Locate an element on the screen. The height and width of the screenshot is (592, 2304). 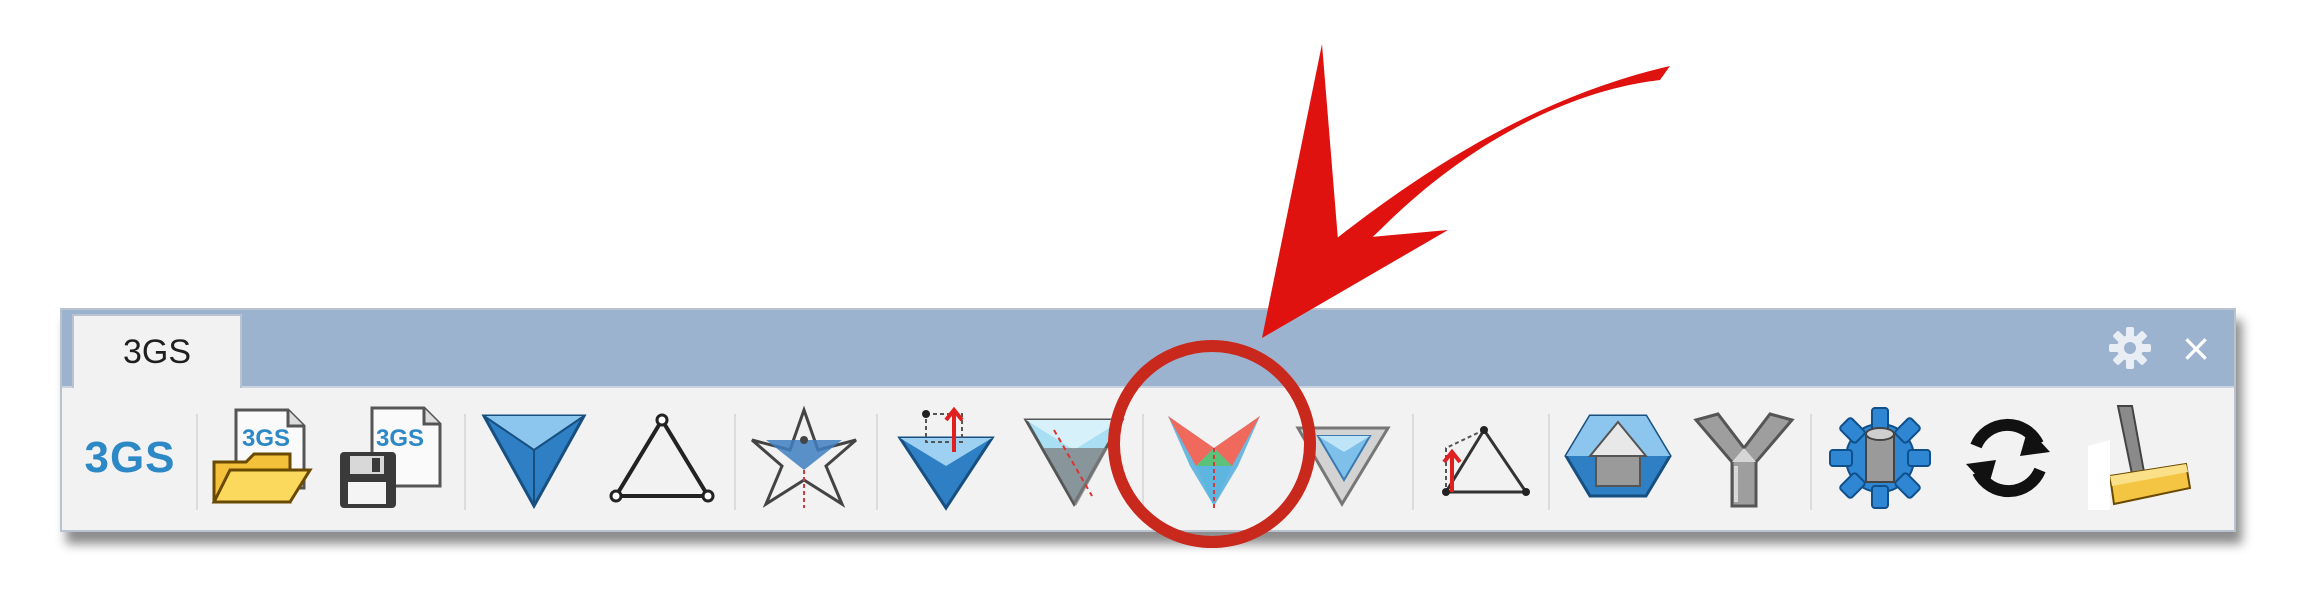
gear-icon is located at coordinates (2130, 348).